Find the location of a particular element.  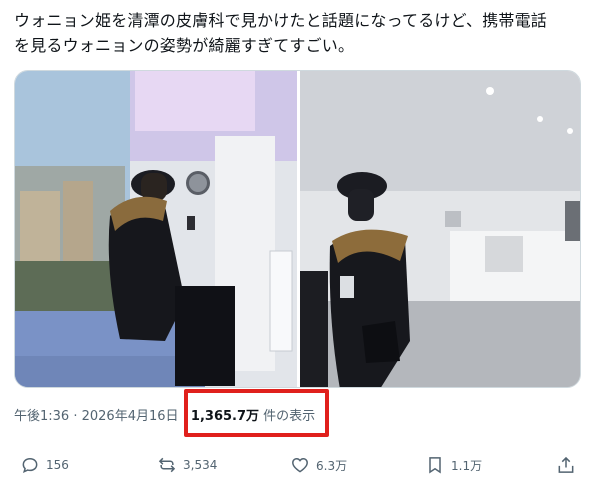

repost-icon is located at coordinates (167, 465).